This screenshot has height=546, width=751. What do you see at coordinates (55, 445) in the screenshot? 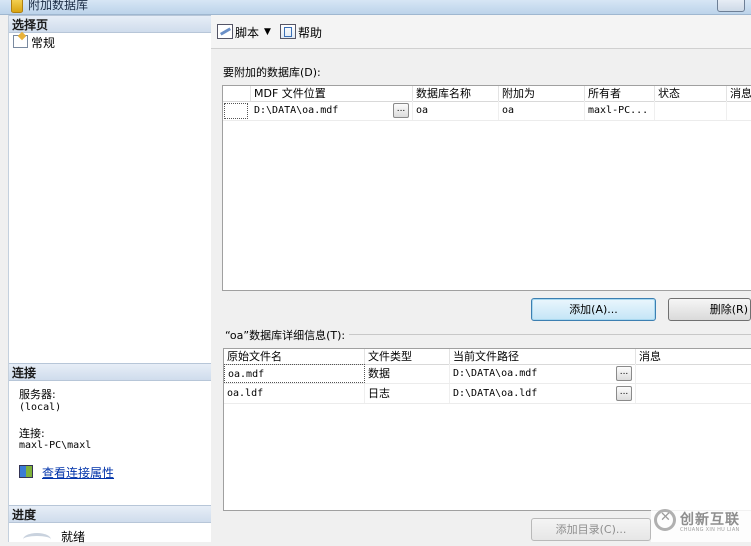
I see `connection-value: maxl-PC\maxl` at bounding box center [55, 445].